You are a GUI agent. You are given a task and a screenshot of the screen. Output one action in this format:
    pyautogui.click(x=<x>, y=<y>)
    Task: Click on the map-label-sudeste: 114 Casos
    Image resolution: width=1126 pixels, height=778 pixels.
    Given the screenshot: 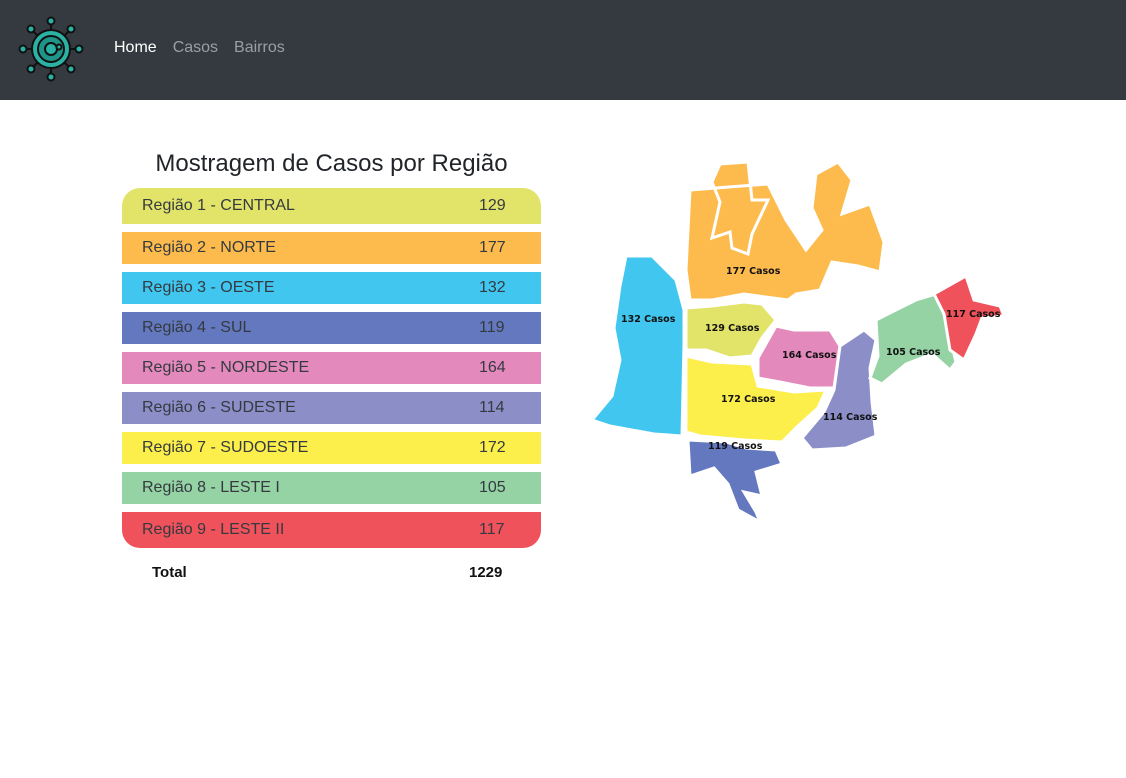 What is the action you would take?
    pyautogui.click(x=850, y=417)
    